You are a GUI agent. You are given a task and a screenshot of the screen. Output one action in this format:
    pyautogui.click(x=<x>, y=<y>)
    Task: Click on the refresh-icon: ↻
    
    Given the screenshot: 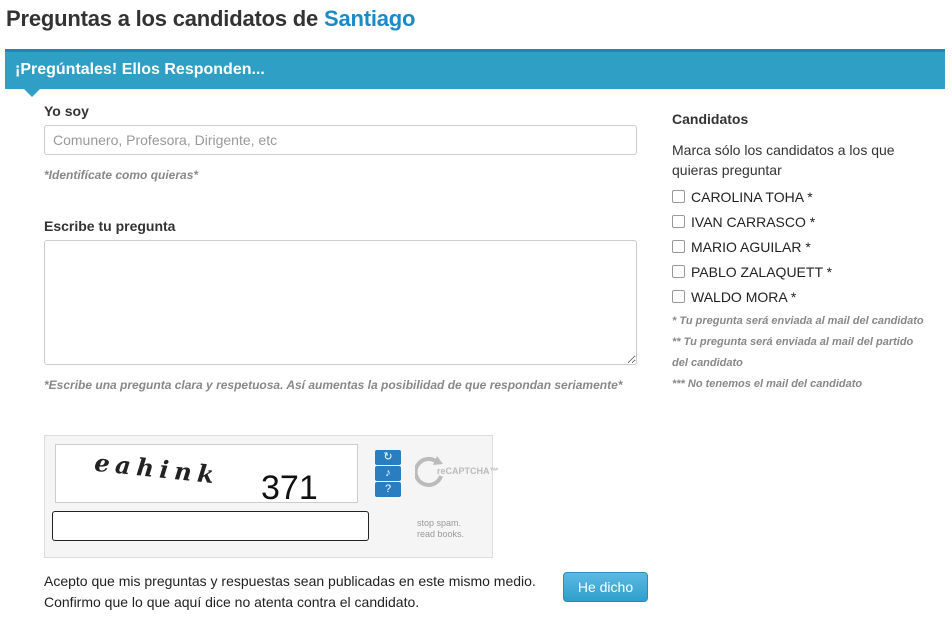 What is the action you would take?
    pyautogui.click(x=388, y=457)
    